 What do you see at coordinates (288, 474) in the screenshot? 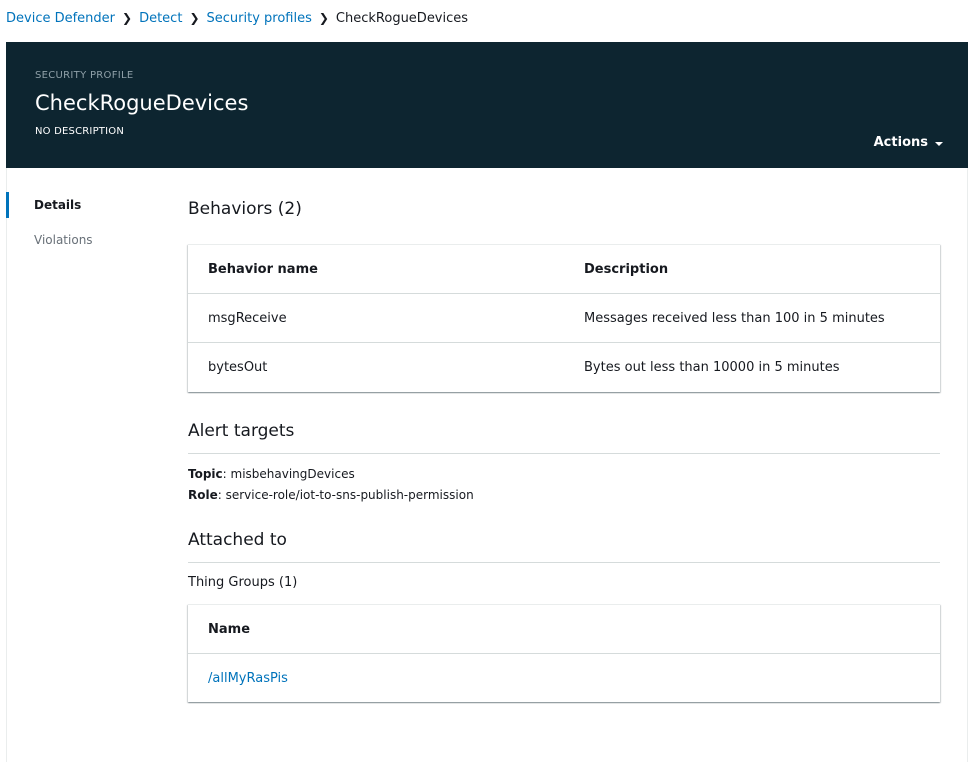
I see `topic-value: : misbehavingDevices` at bounding box center [288, 474].